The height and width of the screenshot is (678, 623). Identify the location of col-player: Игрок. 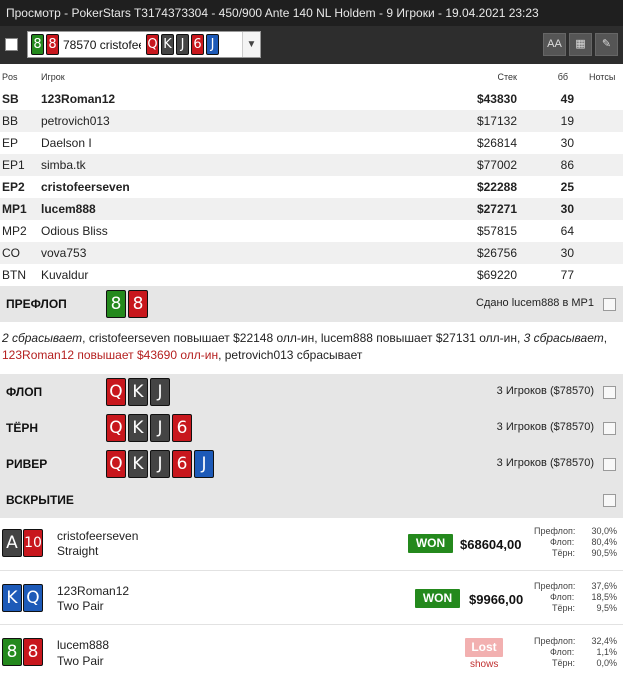
(53, 77).